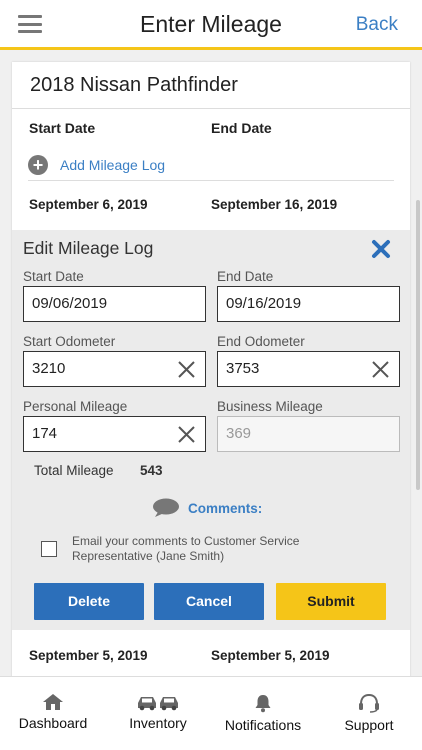 Image resolution: width=422 pixels, height=750 pixels. Describe the element at coordinates (113, 165) in the screenshot. I see `add-mileage-log-label: Add Mileage Log` at that location.